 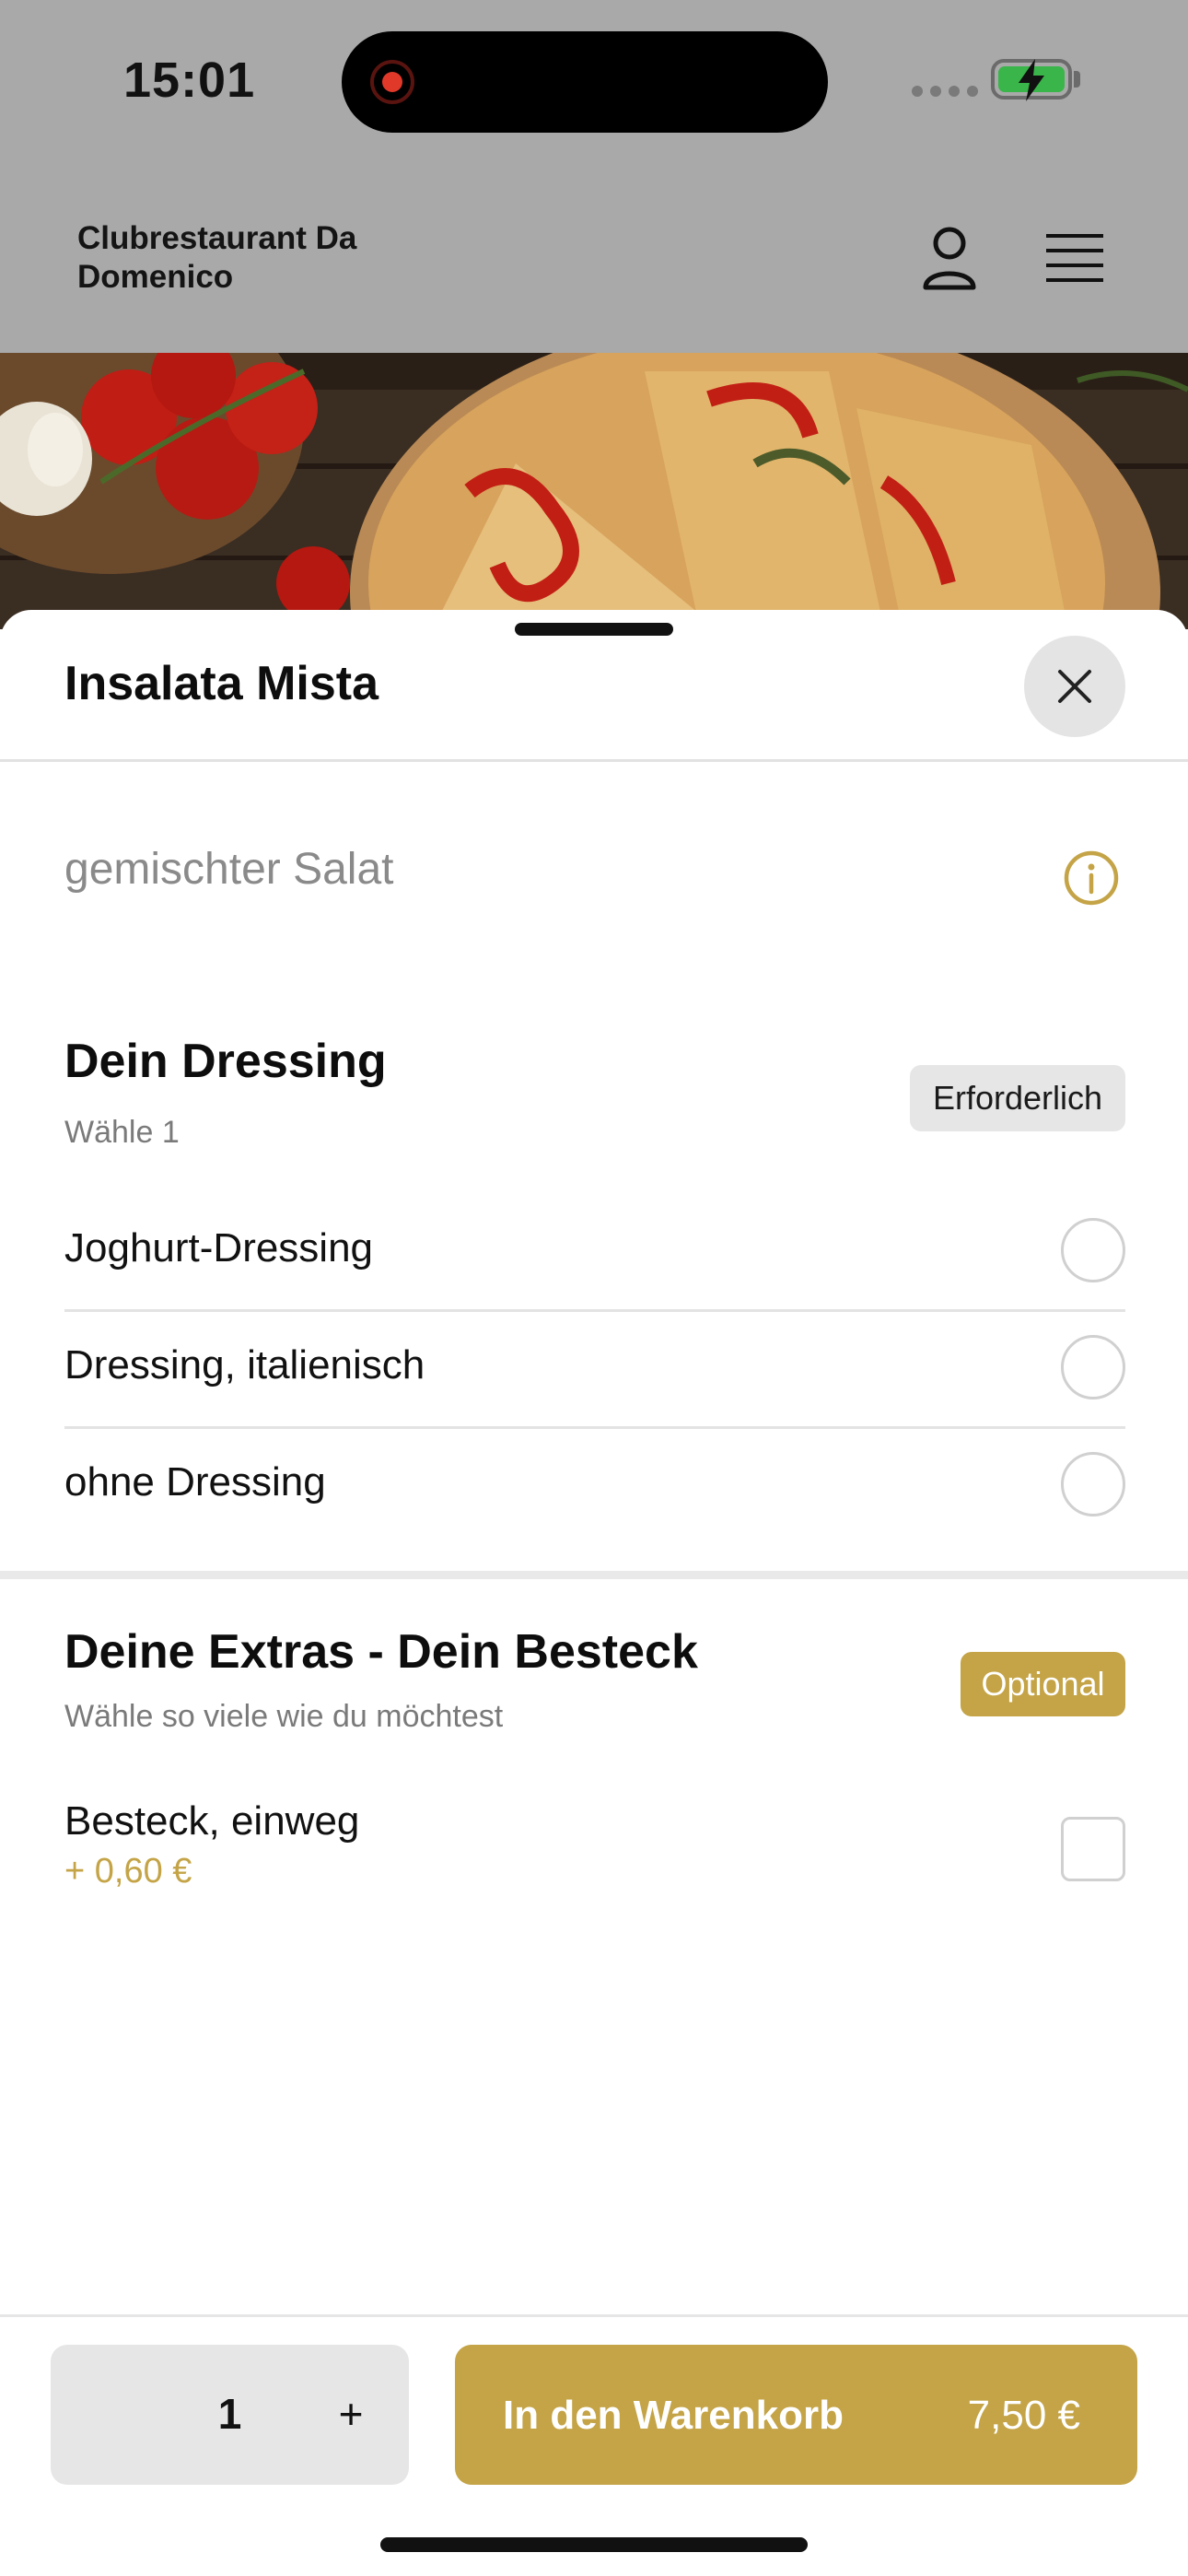 I want to click on add-to-cart-button: In den Warenkorb 7,50 €, so click(x=796, y=2415).